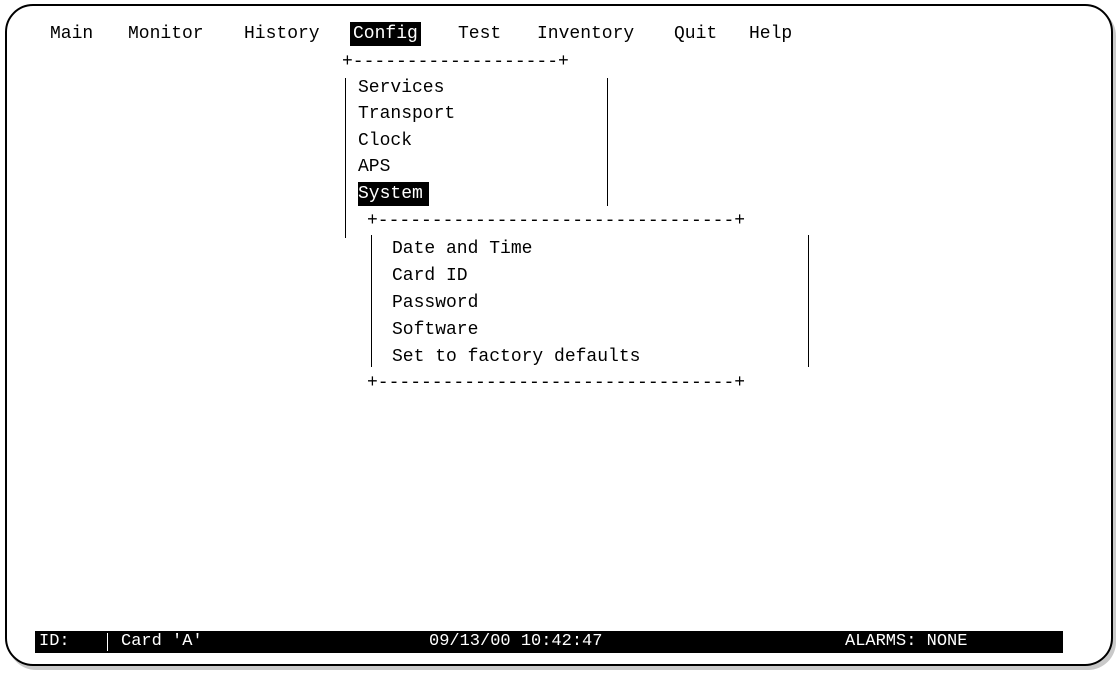 This screenshot has width=1117, height=673. Describe the element at coordinates (107, 642) in the screenshot. I see `status-separator` at that location.